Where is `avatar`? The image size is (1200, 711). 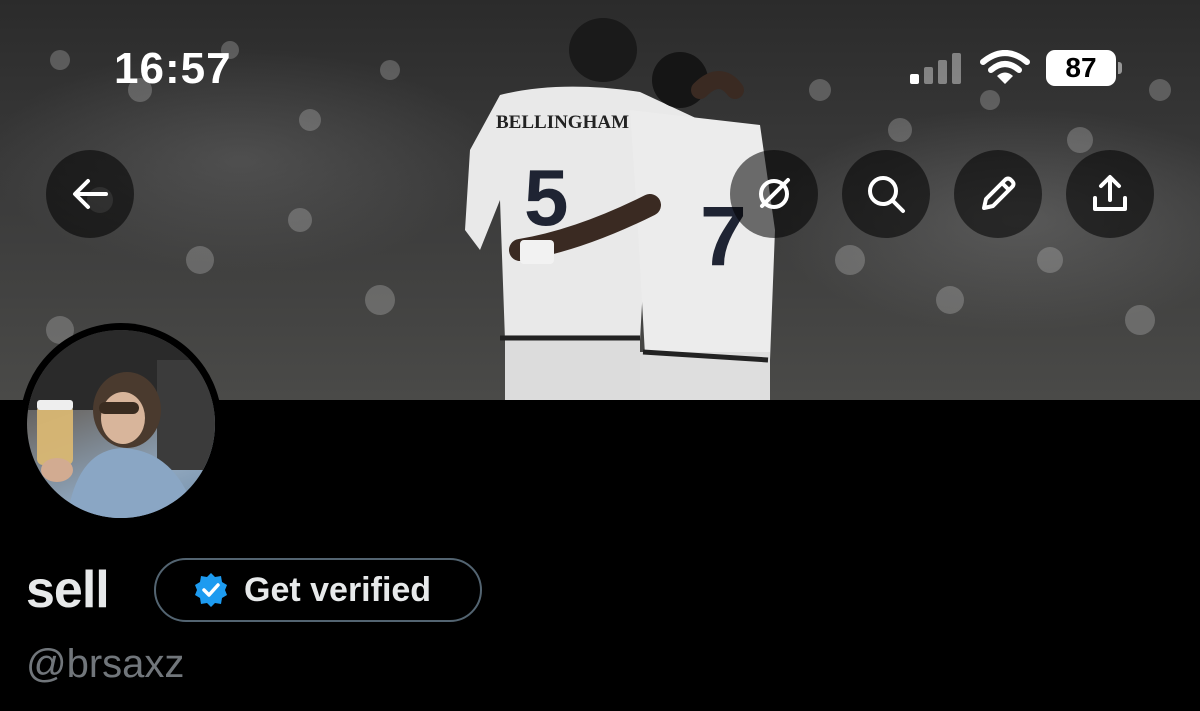 avatar is located at coordinates (121, 424).